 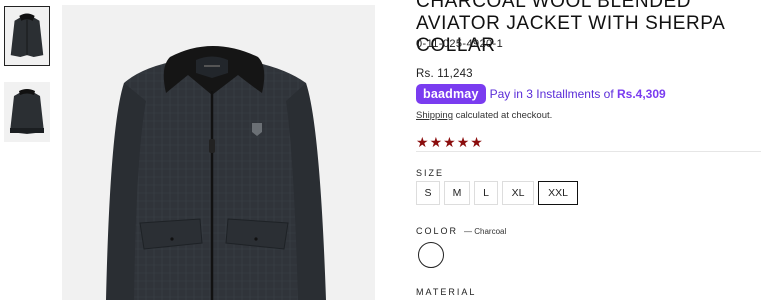 I want to click on baadmay-logo: baadmay, so click(x=451, y=94).